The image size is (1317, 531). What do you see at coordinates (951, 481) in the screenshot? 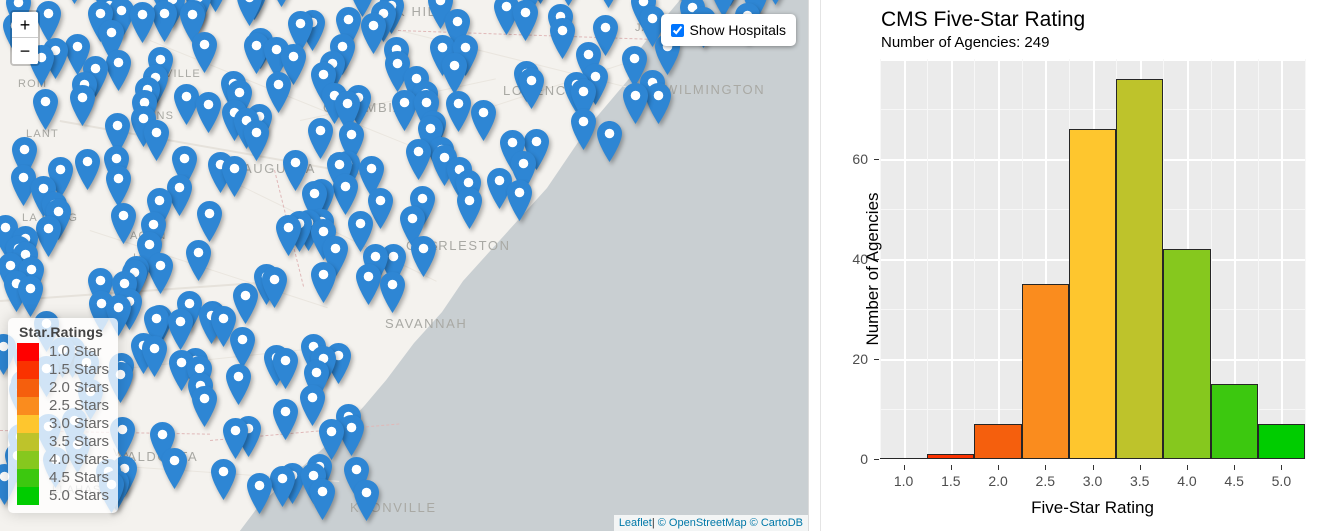
I see `x-tick-label: 1.5` at bounding box center [951, 481].